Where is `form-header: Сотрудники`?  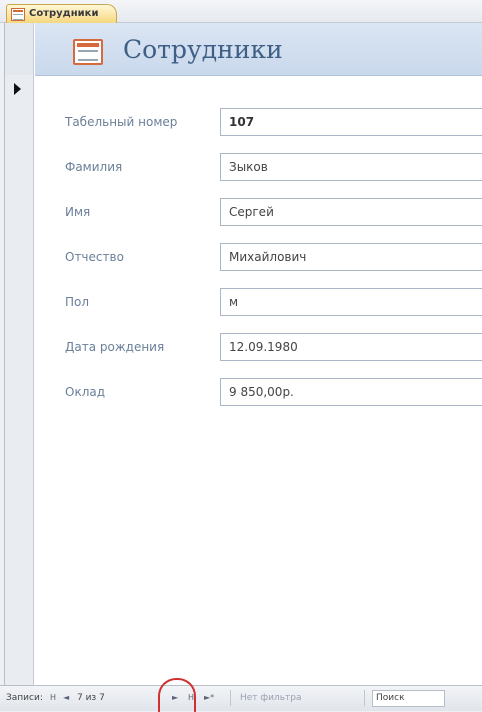
form-header: Сотрудники is located at coordinates (258, 49).